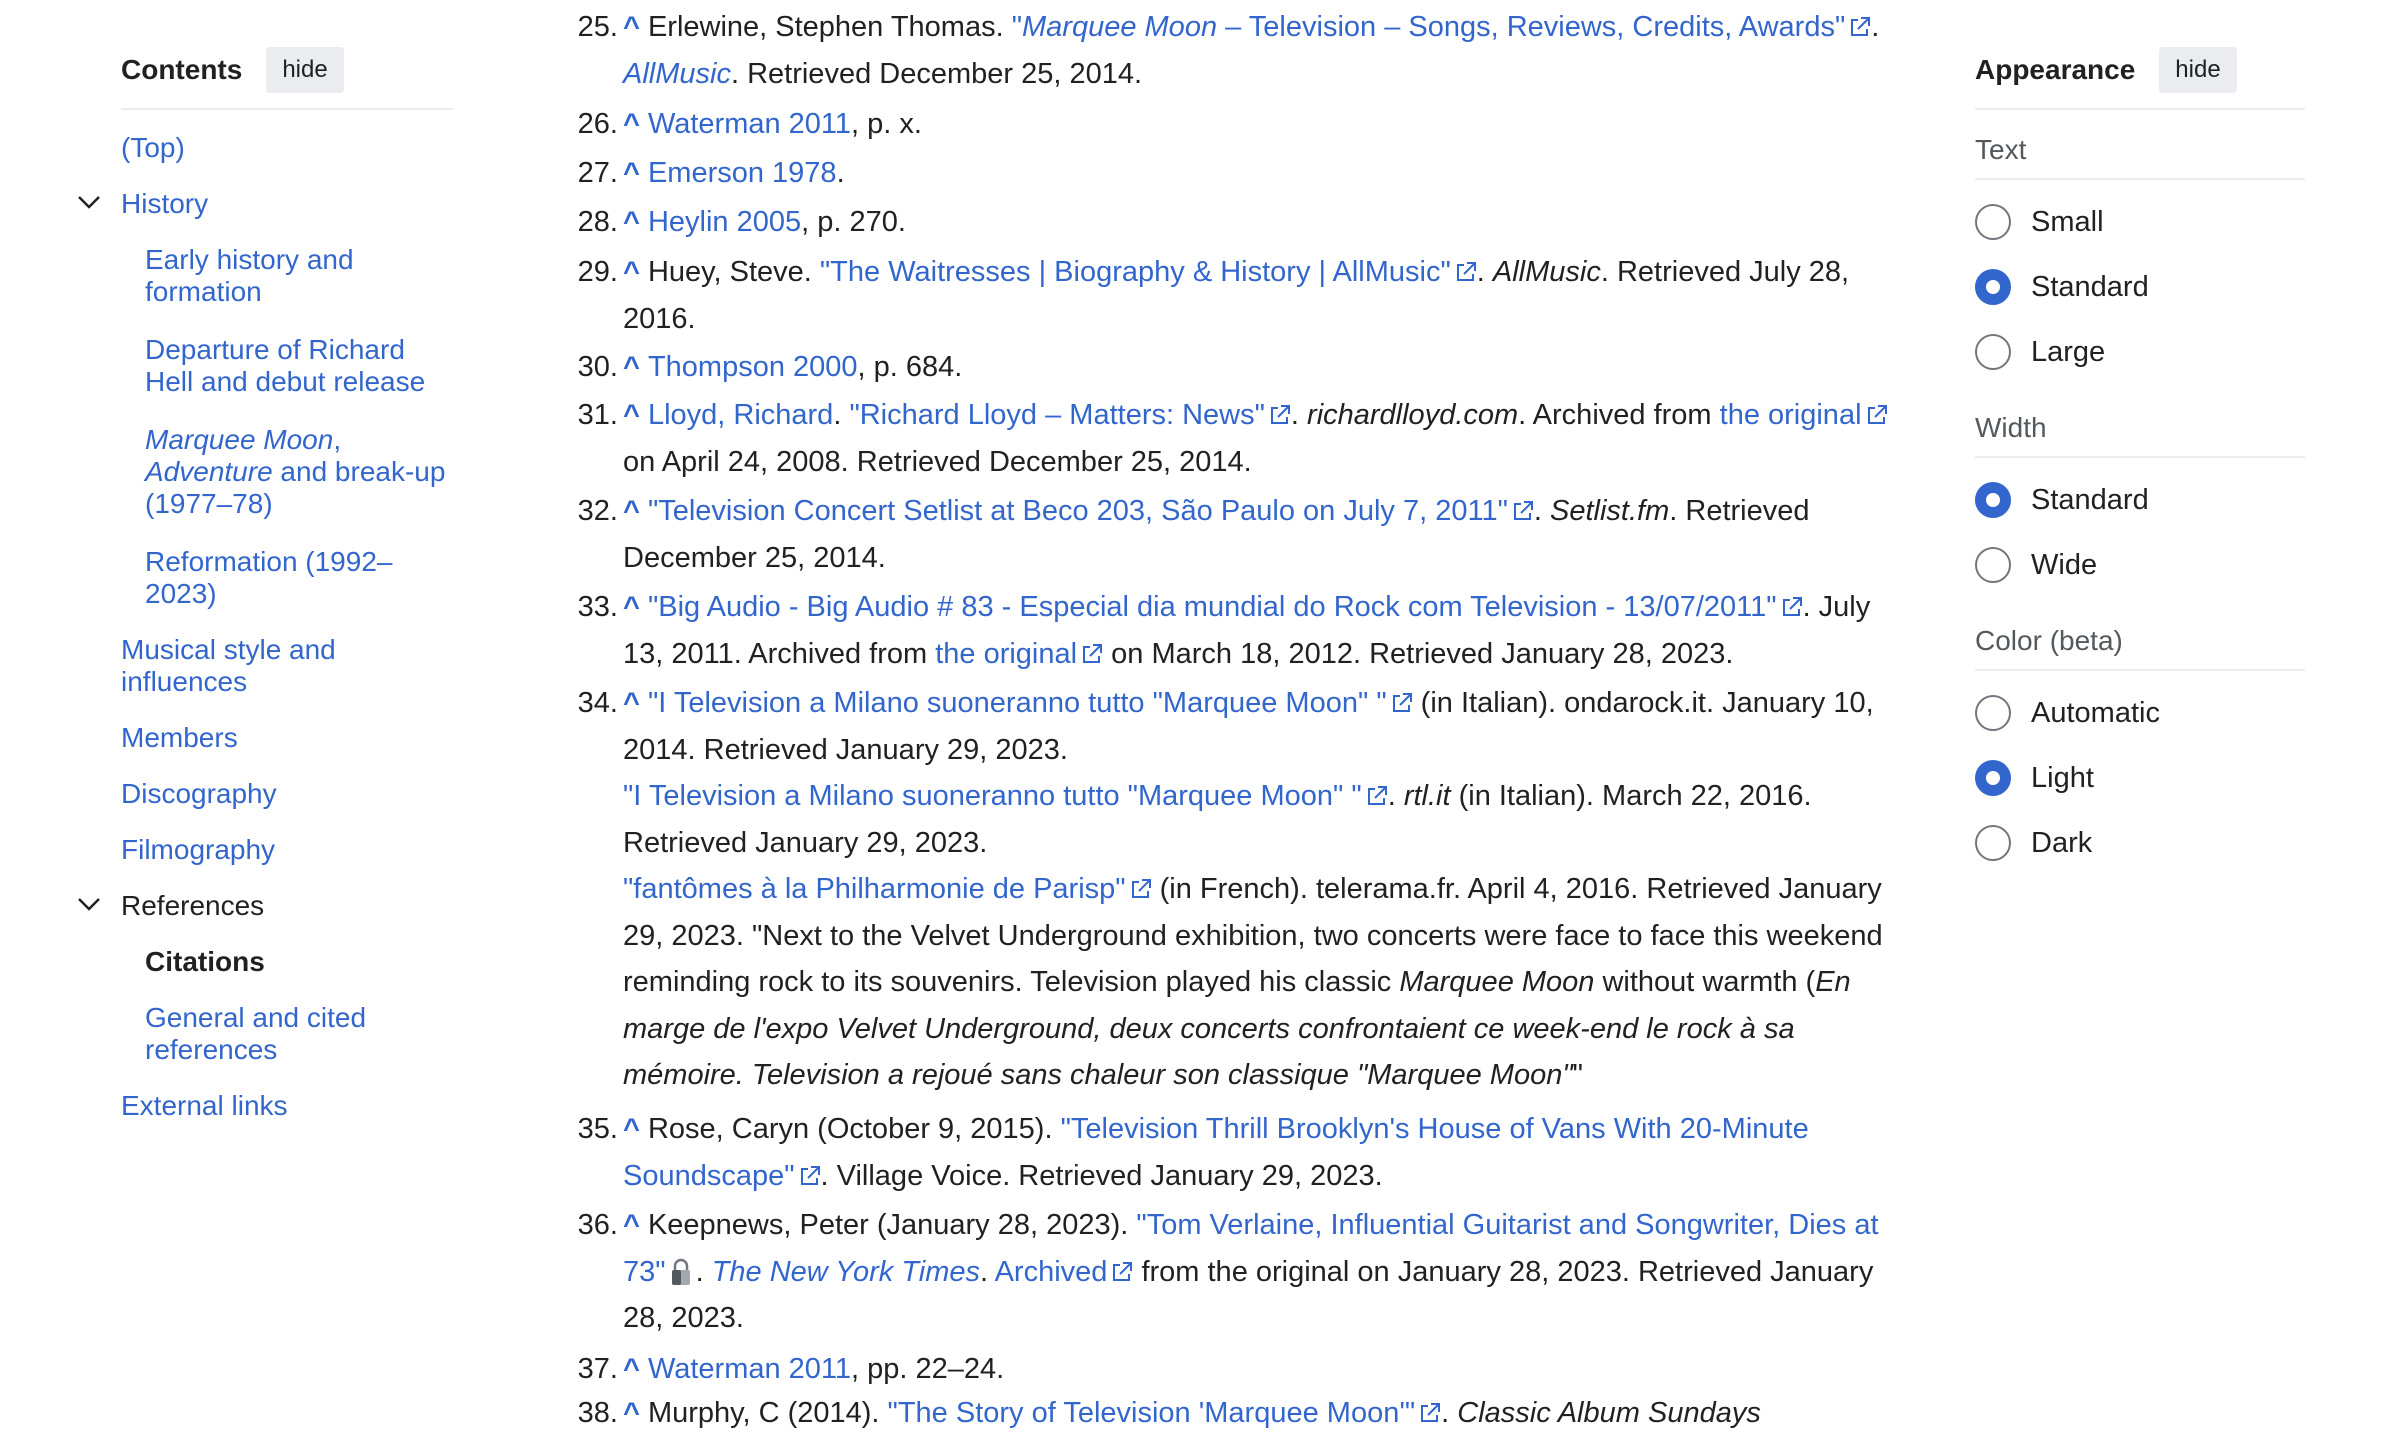 The width and height of the screenshot is (2400, 1437). What do you see at coordinates (300, 578) in the screenshot?
I see `toc-item-reformation: Reformation (1992–2023)` at bounding box center [300, 578].